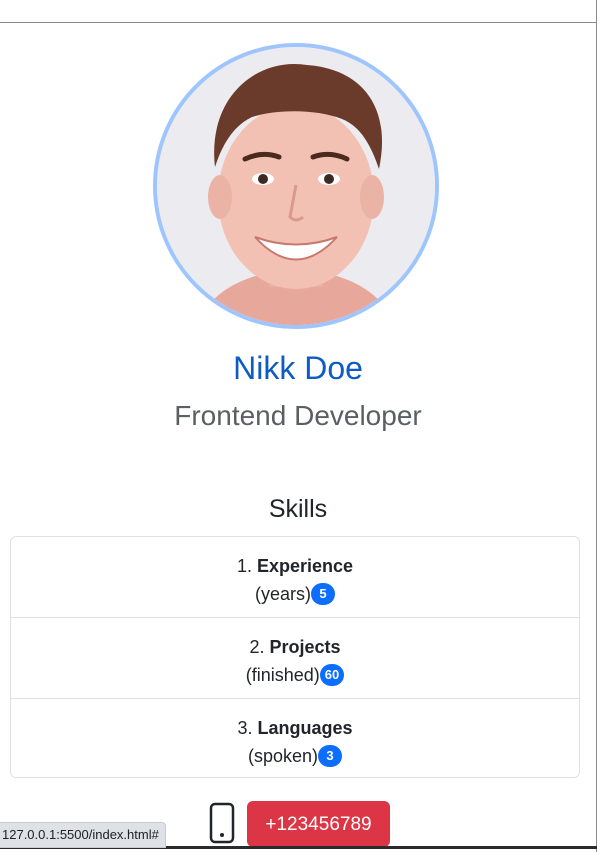 This screenshot has width=608, height=852. What do you see at coordinates (295, 577) in the screenshot?
I see `list-item-experience: 1. Experience (years) 5` at bounding box center [295, 577].